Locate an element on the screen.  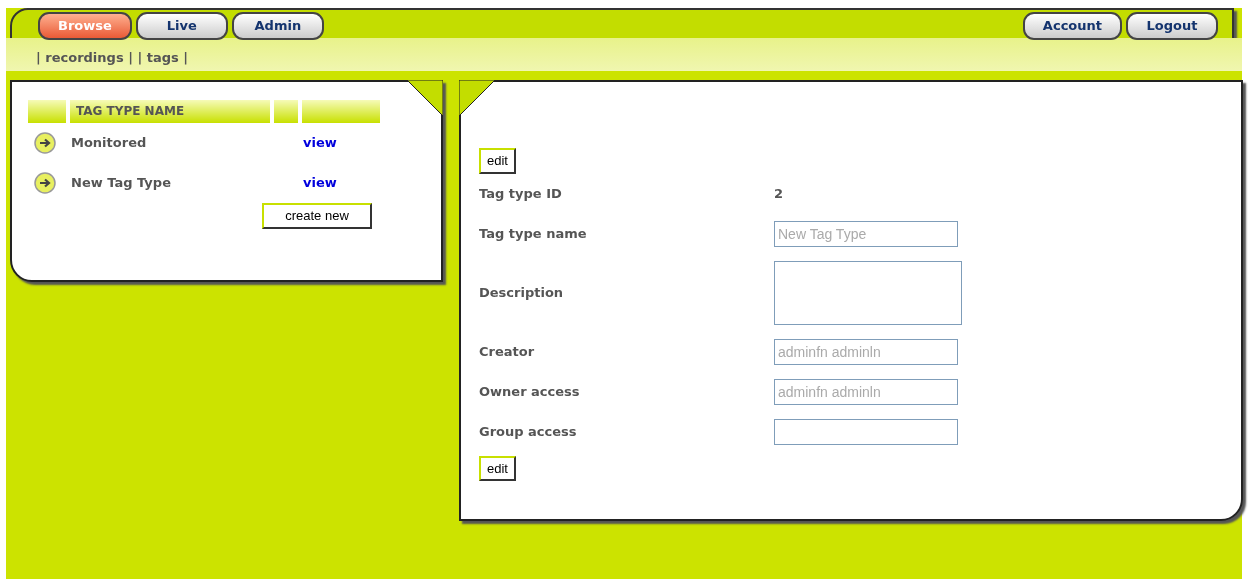
field-label: Tag type name is located at coordinates (533, 233).